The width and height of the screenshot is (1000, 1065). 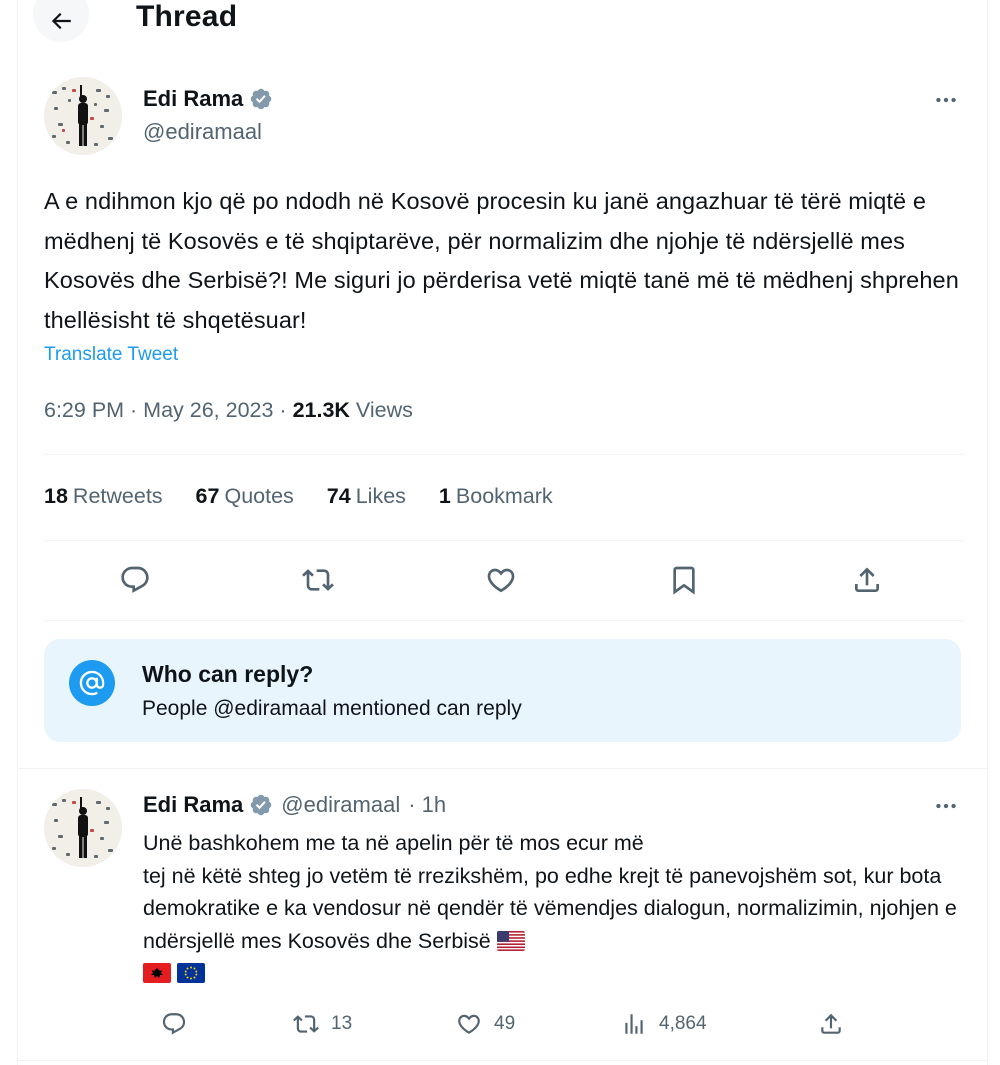 I want to click on tweet-timestamp: 6:29 PM · May 26, 2023 ·, so click(x=168, y=410).